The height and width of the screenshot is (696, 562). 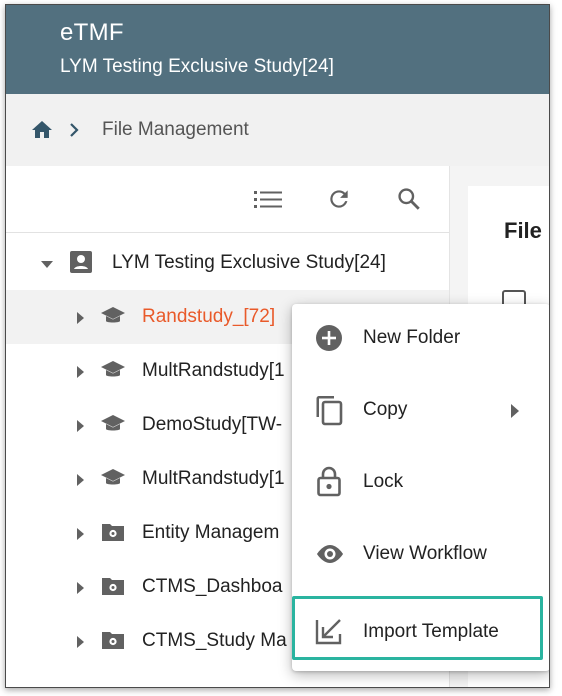 I want to click on highlight-import-template, so click(x=417, y=628).